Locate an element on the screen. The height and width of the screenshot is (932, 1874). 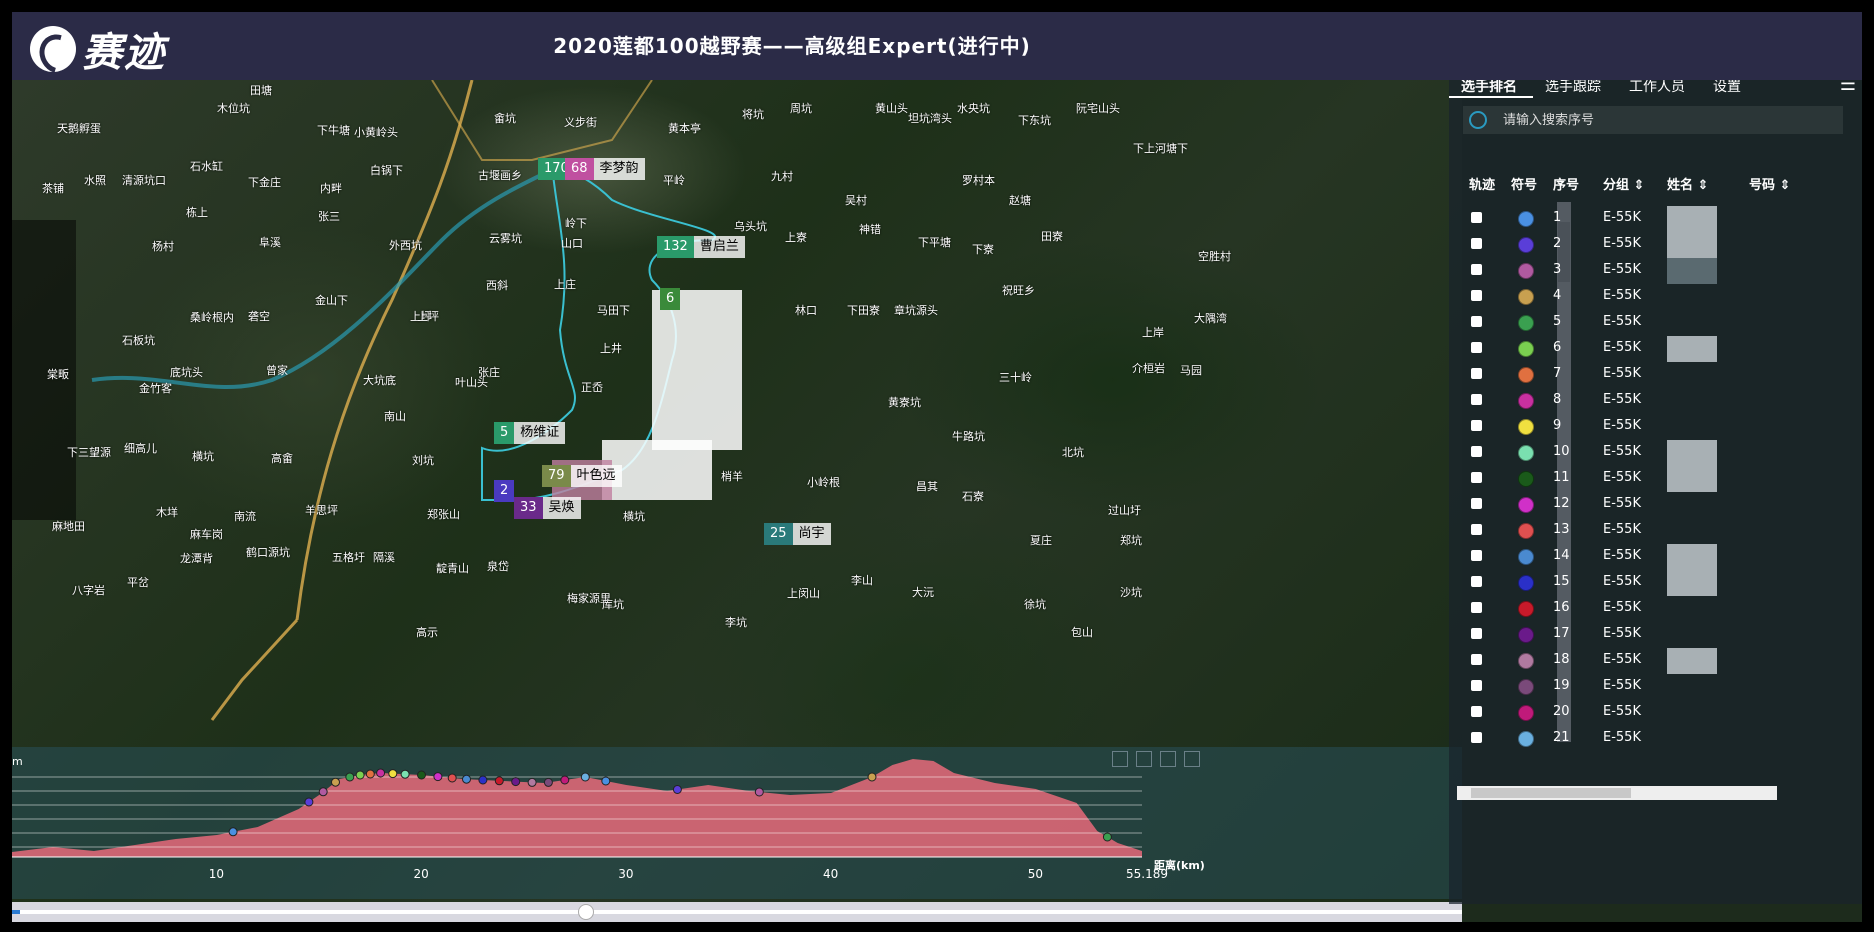
x-tick-label: 50 is located at coordinates (1035, 874).